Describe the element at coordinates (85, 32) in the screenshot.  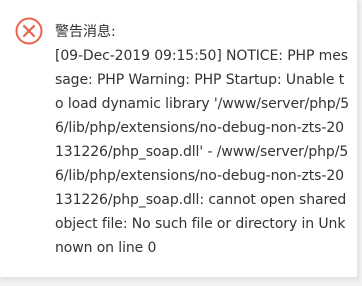
I see `dialog-title: 警告消息:` at that location.